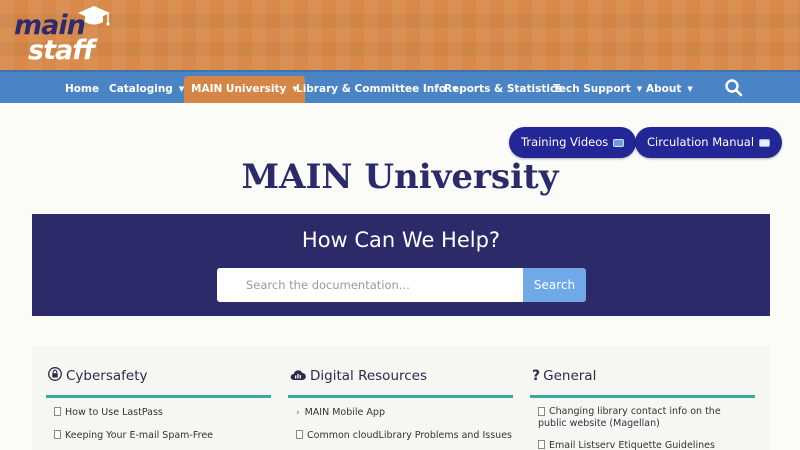 This screenshot has height=450, width=800. I want to click on doc-link-label: How to Use LastPass, so click(114, 412).